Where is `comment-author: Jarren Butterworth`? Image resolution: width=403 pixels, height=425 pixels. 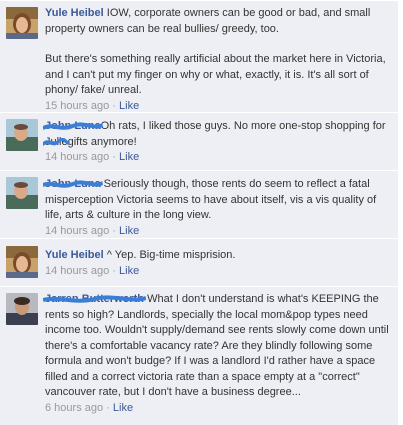
comment-author: Jarren Butterworth is located at coordinates (95, 300).